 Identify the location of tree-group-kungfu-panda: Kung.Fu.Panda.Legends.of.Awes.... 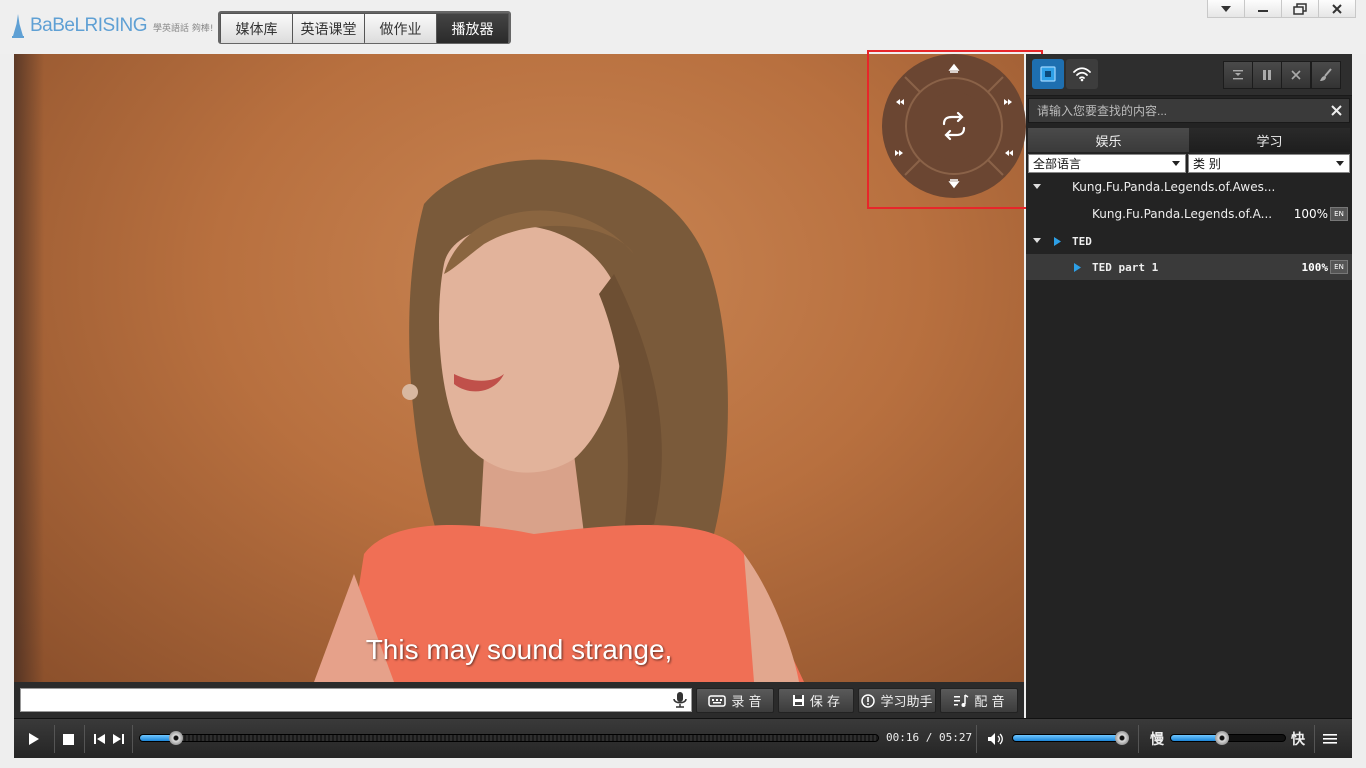
(1189, 187).